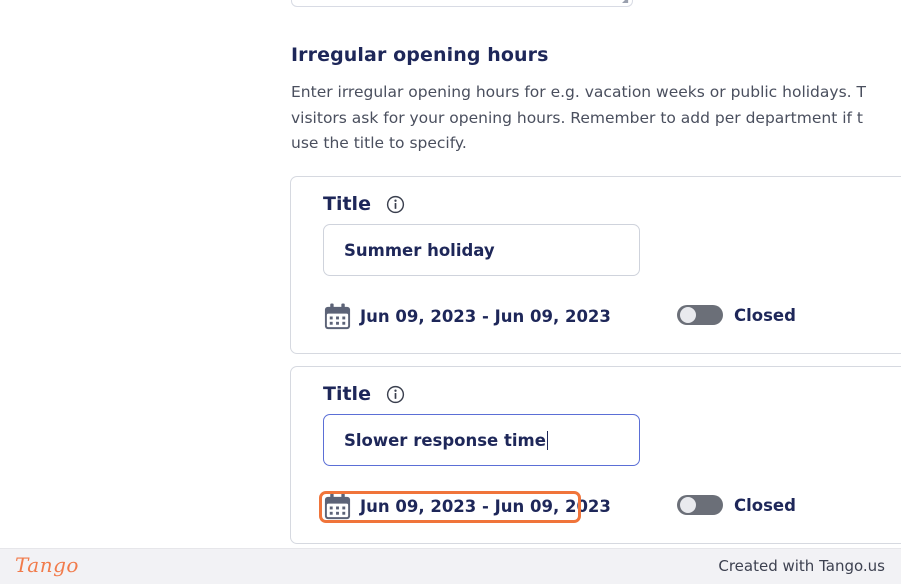  Describe the element at coordinates (450, 566) in the screenshot. I see `footer-bar: Tango Created with Tango.us` at that location.